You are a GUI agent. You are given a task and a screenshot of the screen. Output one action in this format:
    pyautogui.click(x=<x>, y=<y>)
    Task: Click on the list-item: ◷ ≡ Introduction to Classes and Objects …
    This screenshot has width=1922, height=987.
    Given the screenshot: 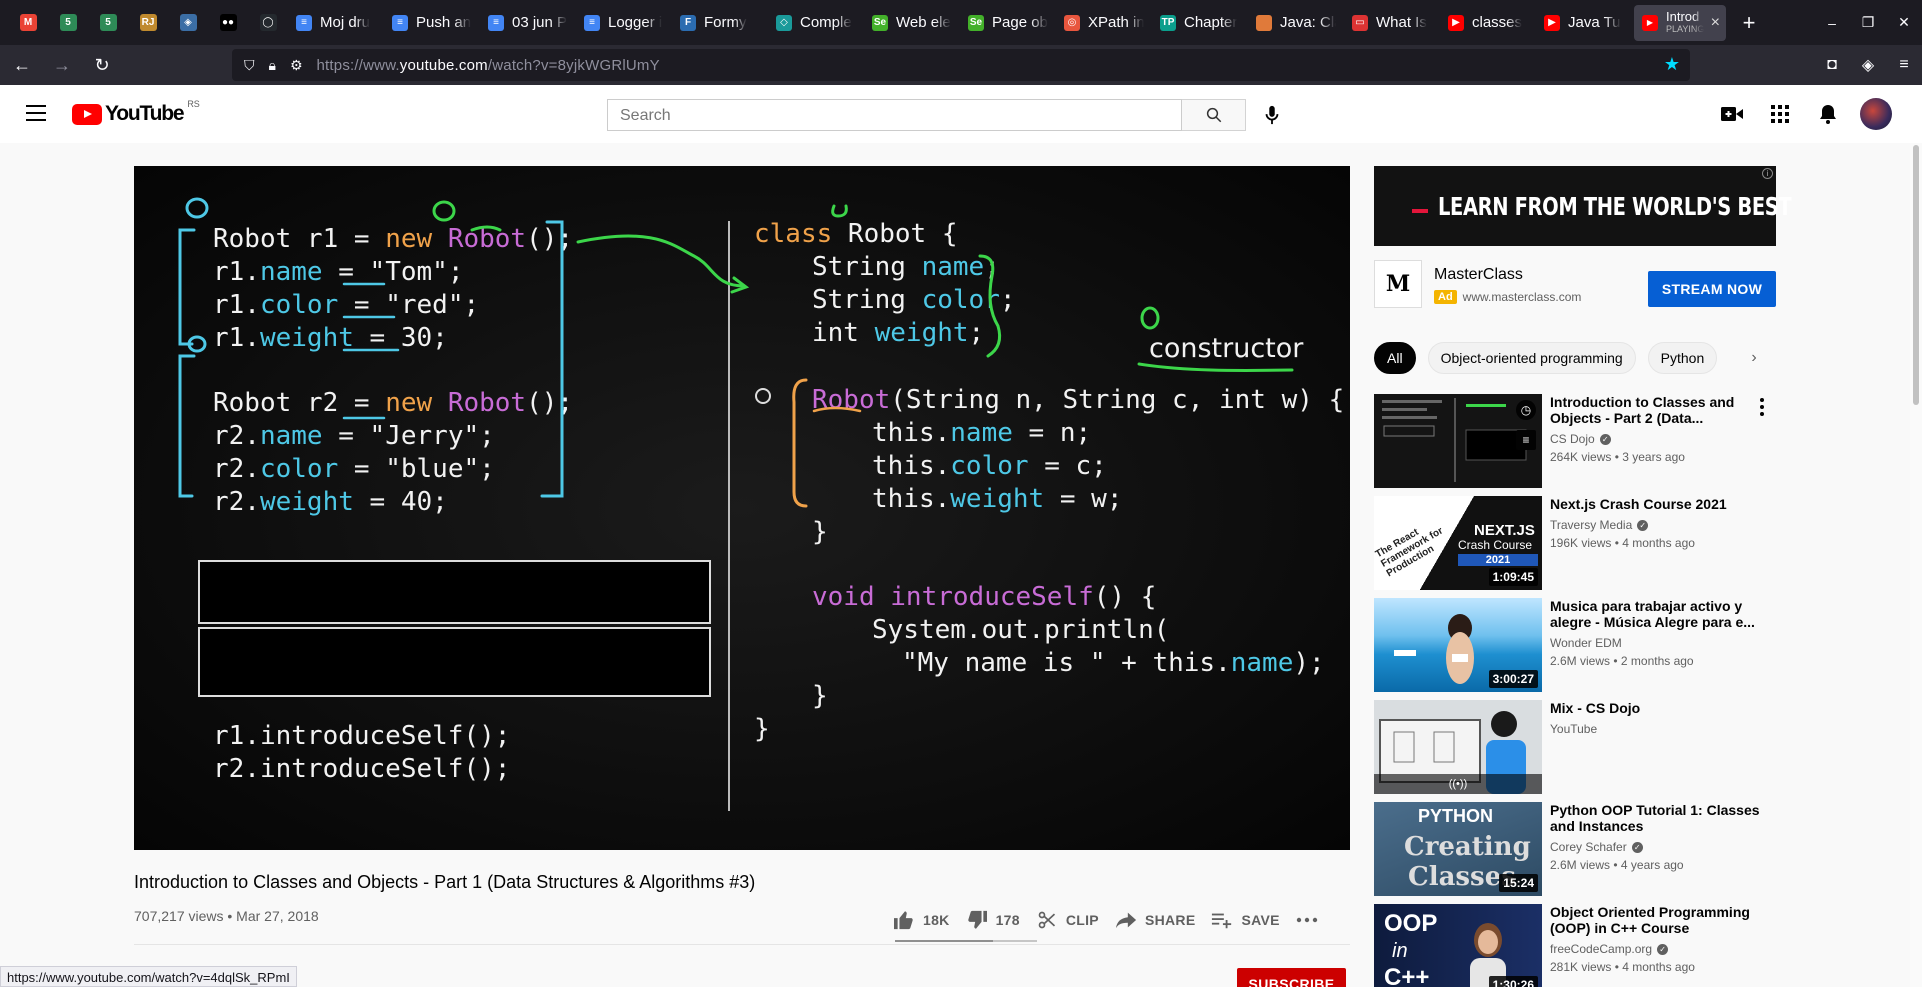 What is the action you would take?
    pyautogui.click(x=1574, y=441)
    